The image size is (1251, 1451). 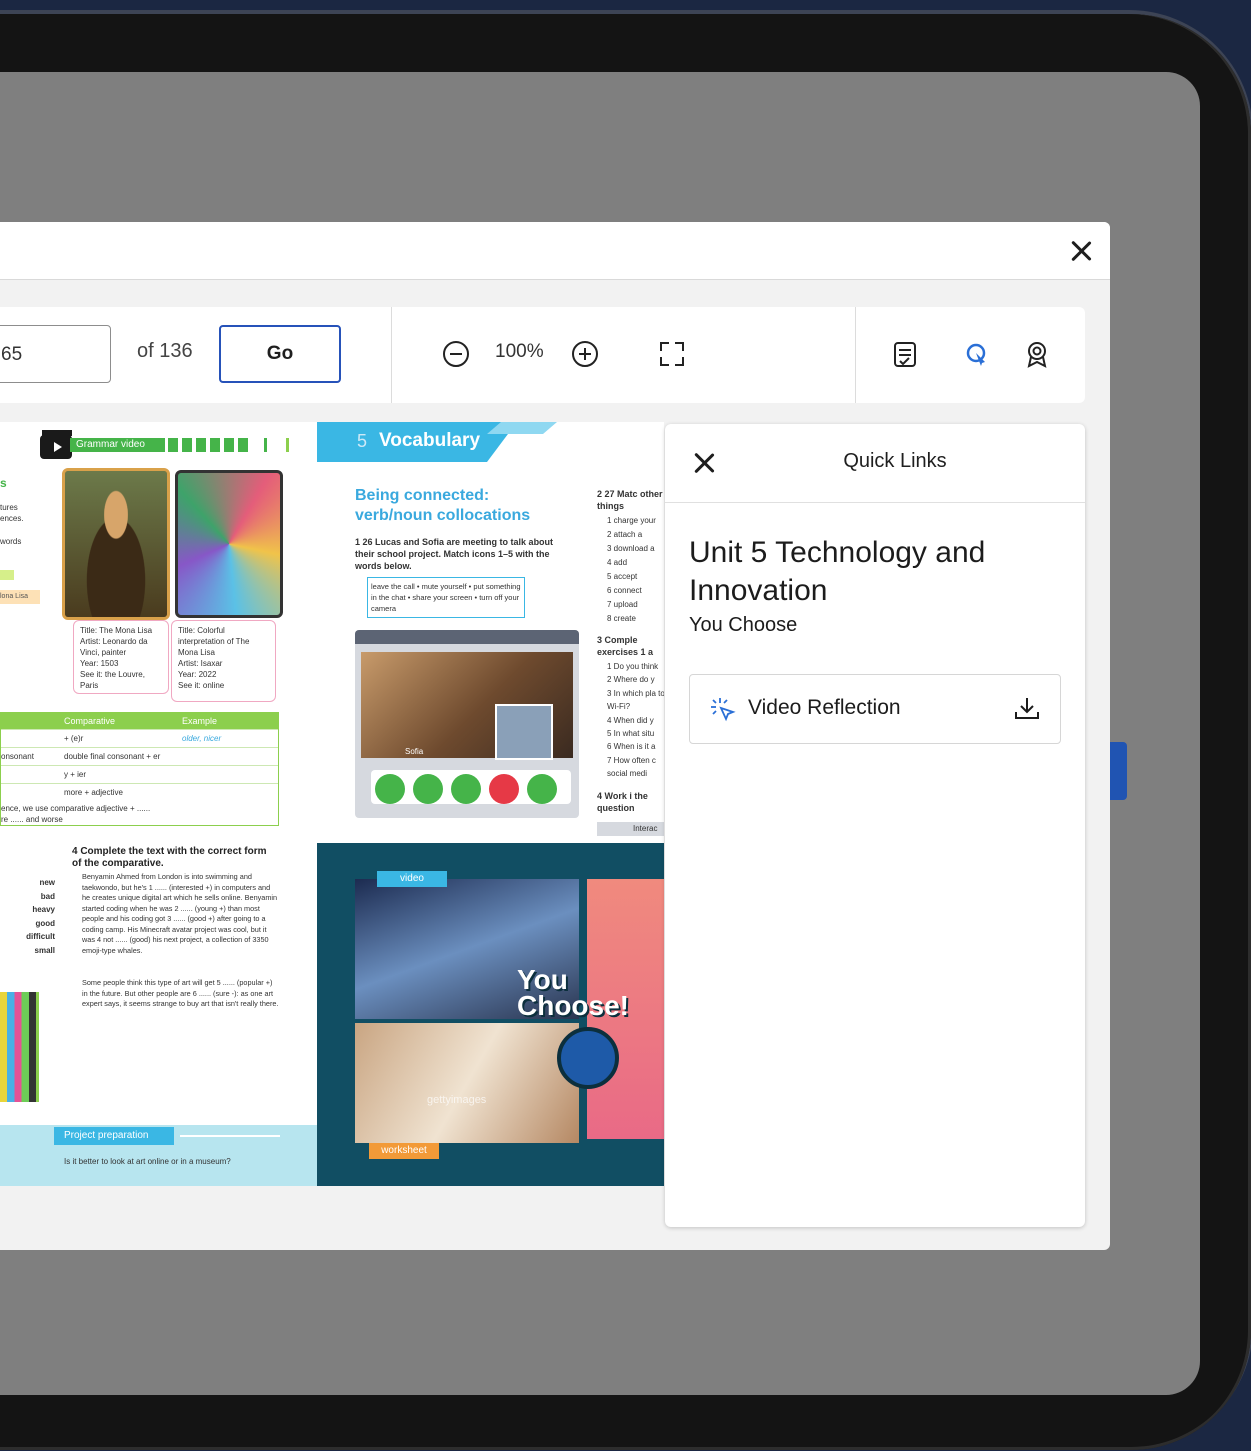 What do you see at coordinates (743, 625) in the screenshot?
I see `unit-subtitle: You Choose` at bounding box center [743, 625].